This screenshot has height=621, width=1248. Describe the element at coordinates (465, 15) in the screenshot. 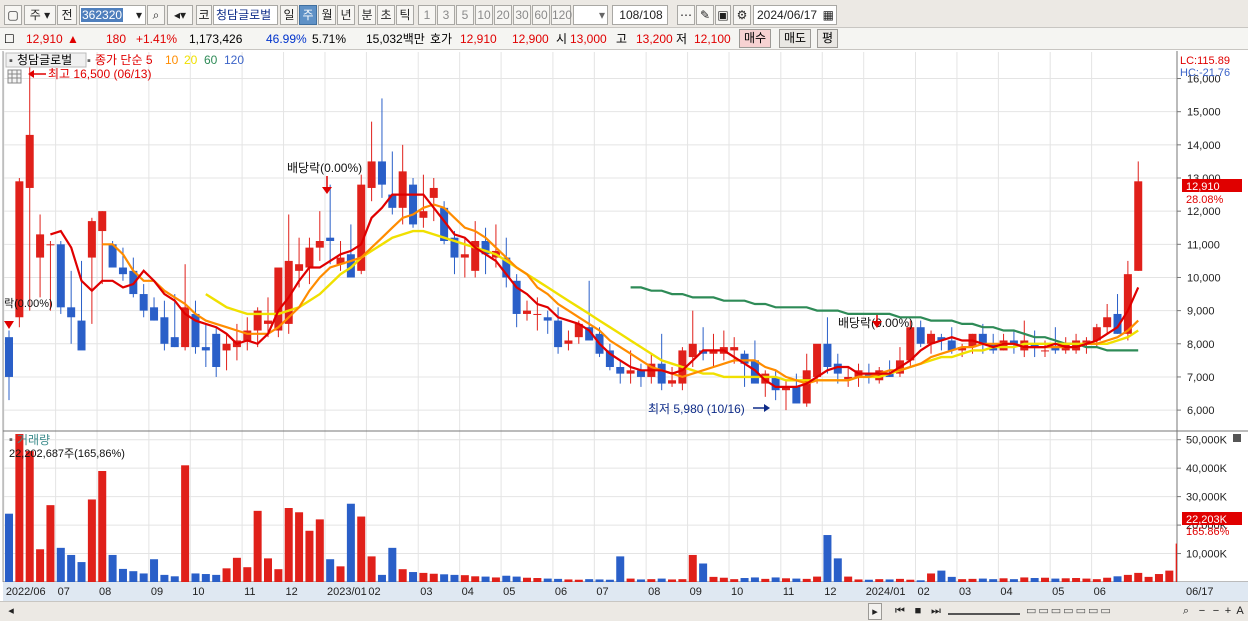

I see `interval-5: 5` at that location.